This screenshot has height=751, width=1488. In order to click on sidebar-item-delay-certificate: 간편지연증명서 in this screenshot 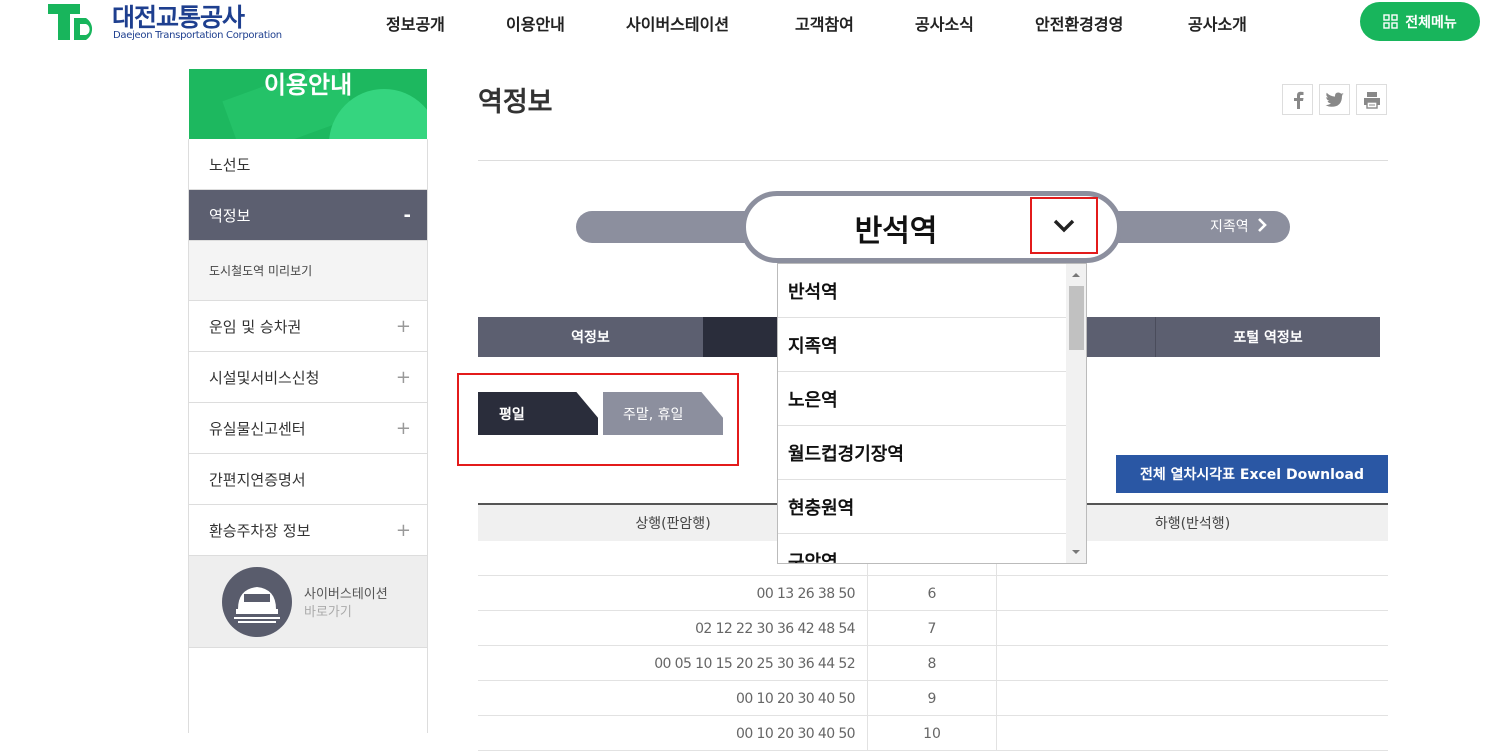, I will do `click(308, 479)`.